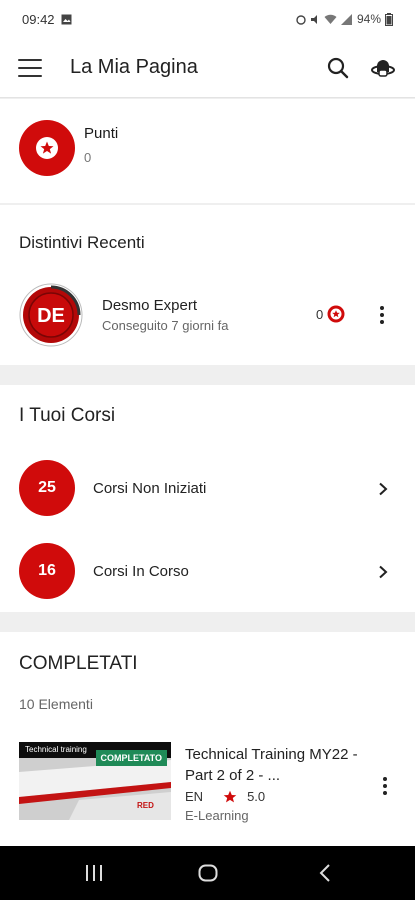 The height and width of the screenshot is (900, 415). Describe the element at coordinates (56, 704) in the screenshot. I see `item-count: 10 Elementi` at that location.